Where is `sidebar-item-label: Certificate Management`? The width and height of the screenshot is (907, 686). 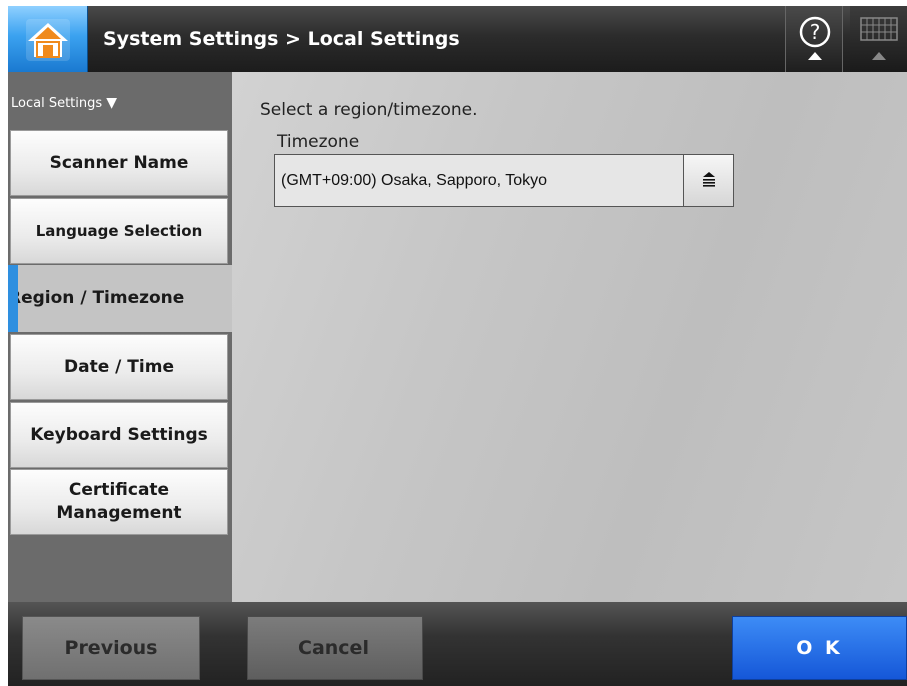
sidebar-item-label: Certificate Management is located at coordinates (119, 501).